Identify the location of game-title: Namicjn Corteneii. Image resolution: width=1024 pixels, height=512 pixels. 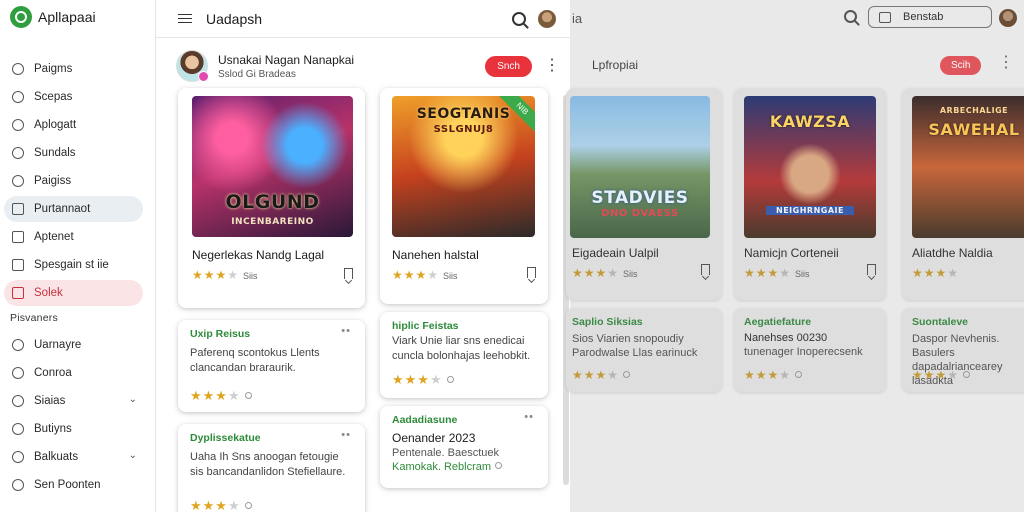
(791, 253).